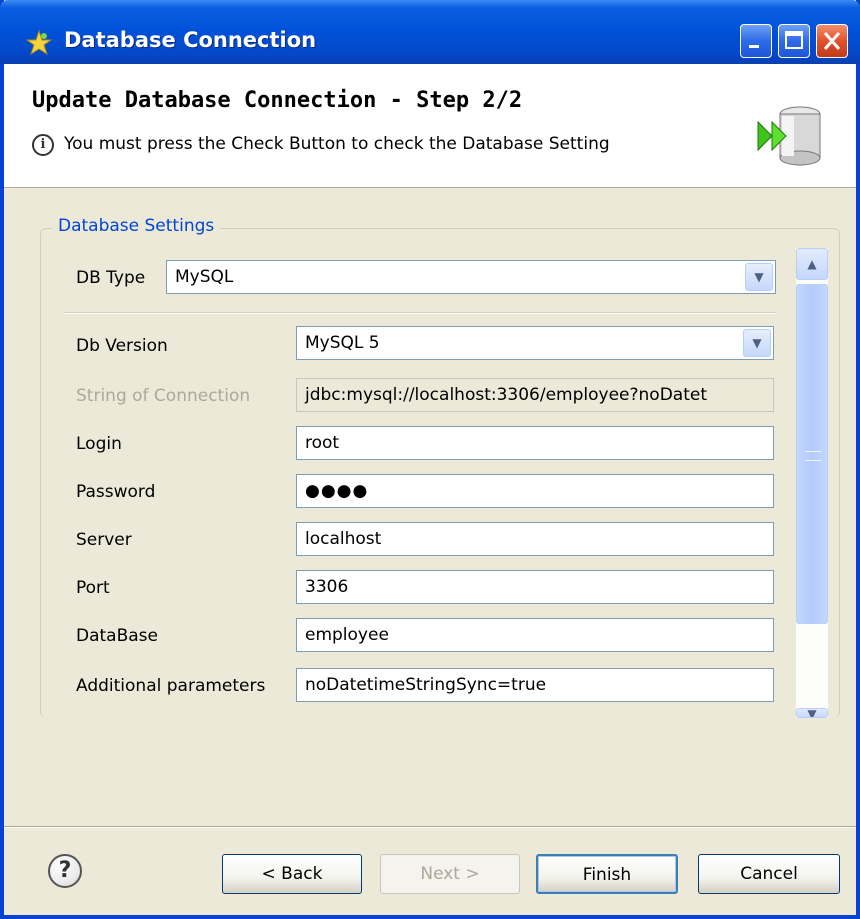 This screenshot has height=919, width=860. What do you see at coordinates (471, 277) in the screenshot?
I see `db-type-select: MySQL ▼` at bounding box center [471, 277].